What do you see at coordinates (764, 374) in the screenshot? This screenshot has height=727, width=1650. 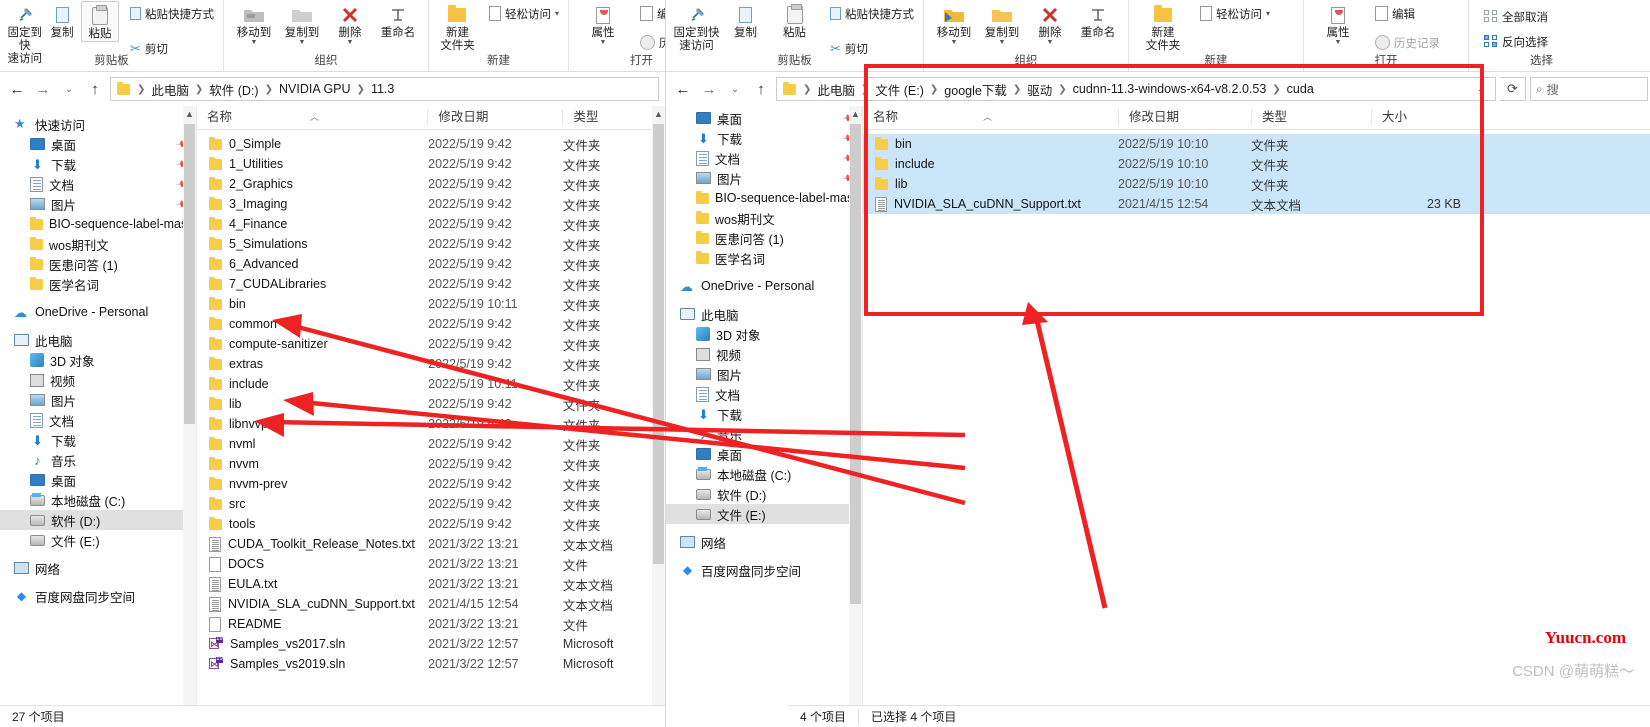 I see `nav-item: 图片` at bounding box center [764, 374].